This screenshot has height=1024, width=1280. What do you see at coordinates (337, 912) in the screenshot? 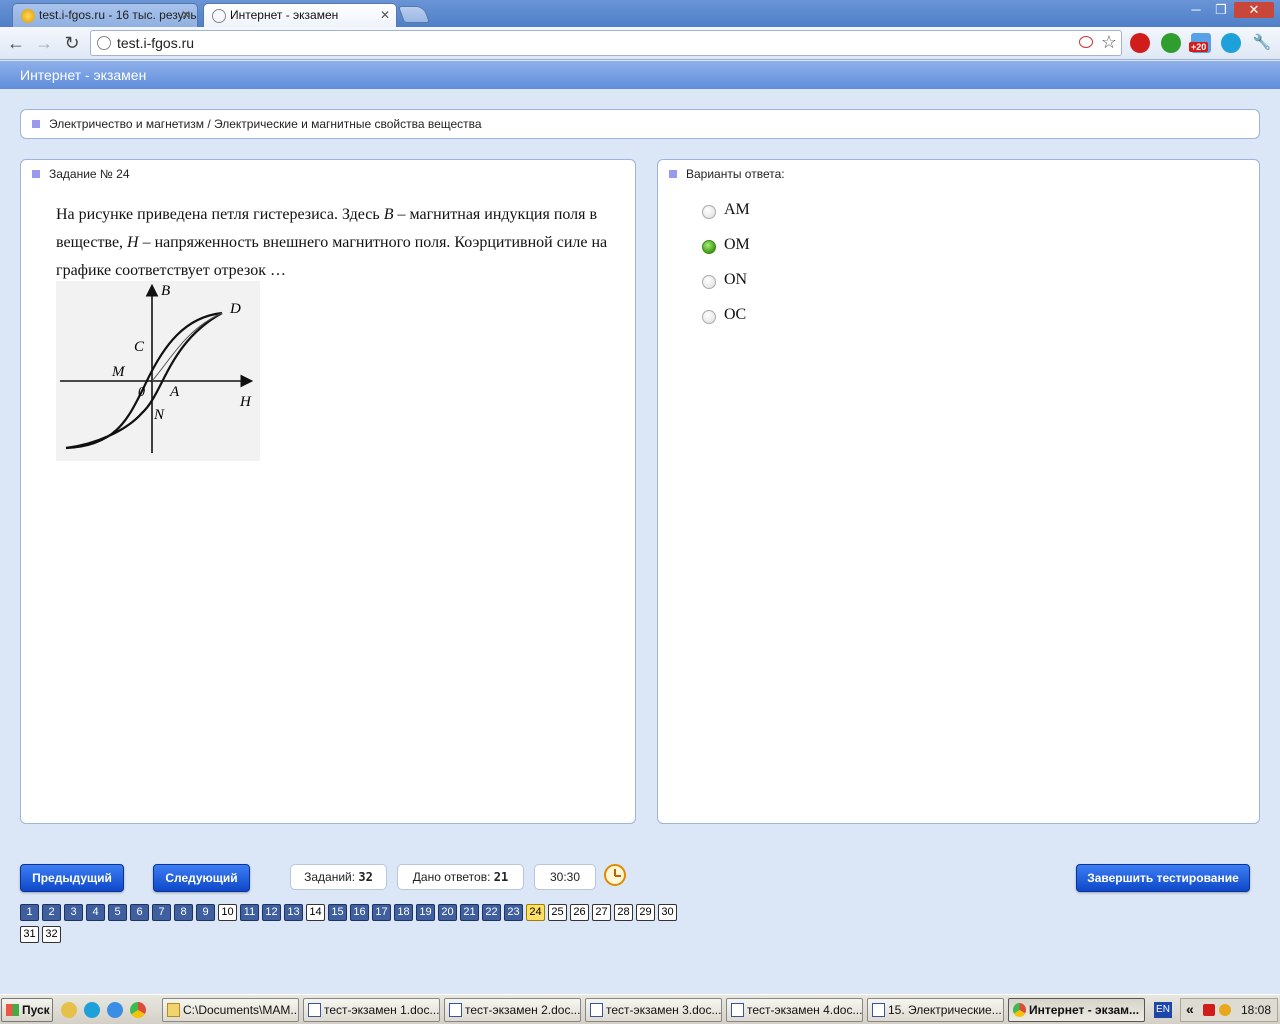
I see `page-number-button: 15` at bounding box center [337, 912].